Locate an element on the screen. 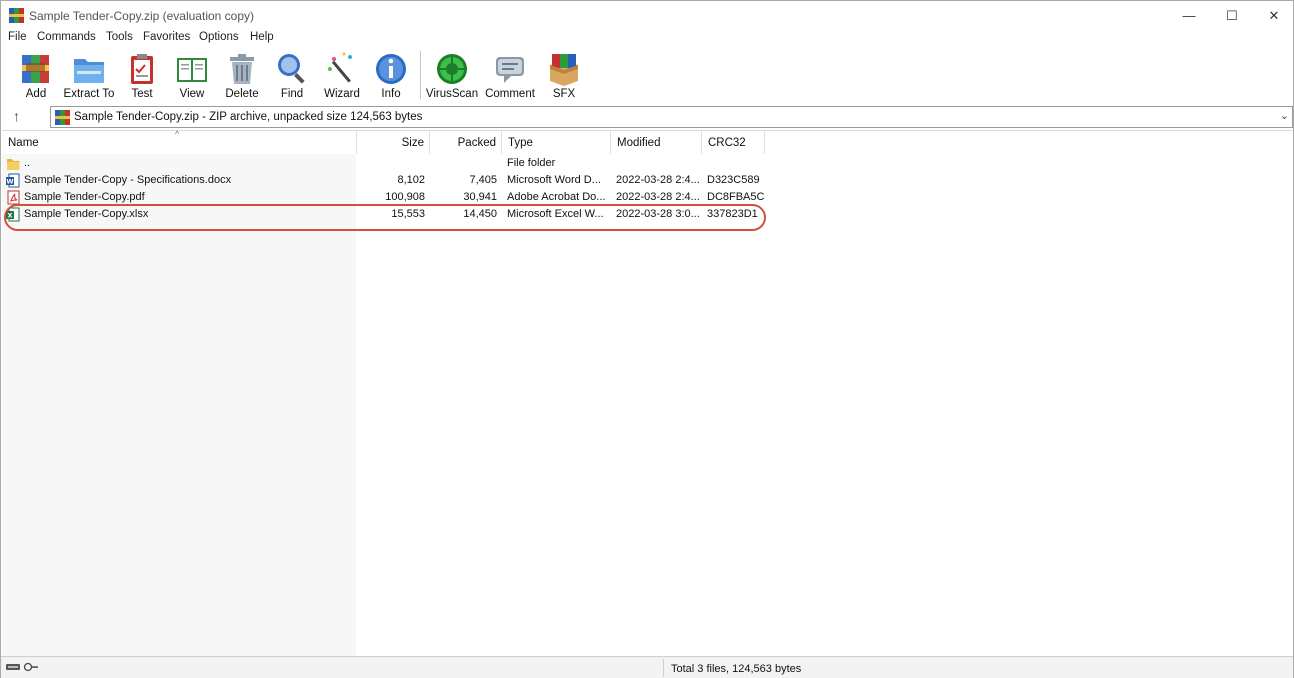 The height and width of the screenshot is (678, 1294). file-crc32: DC8FBA5C is located at coordinates (736, 197).